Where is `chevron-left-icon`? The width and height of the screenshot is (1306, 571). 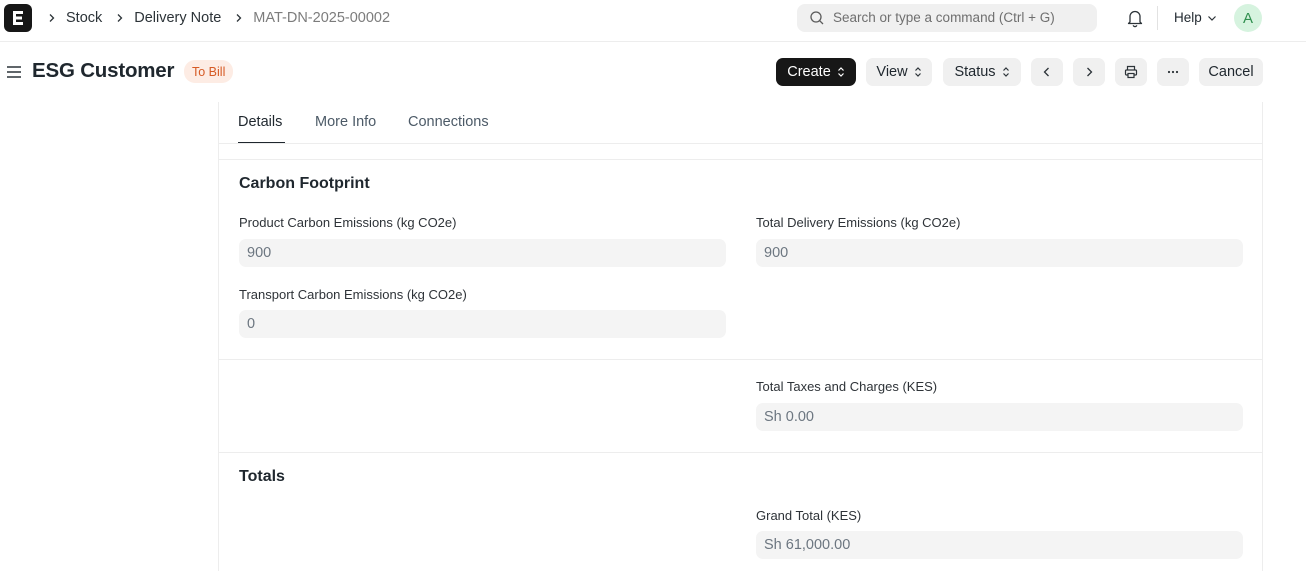 chevron-left-icon is located at coordinates (1046, 72).